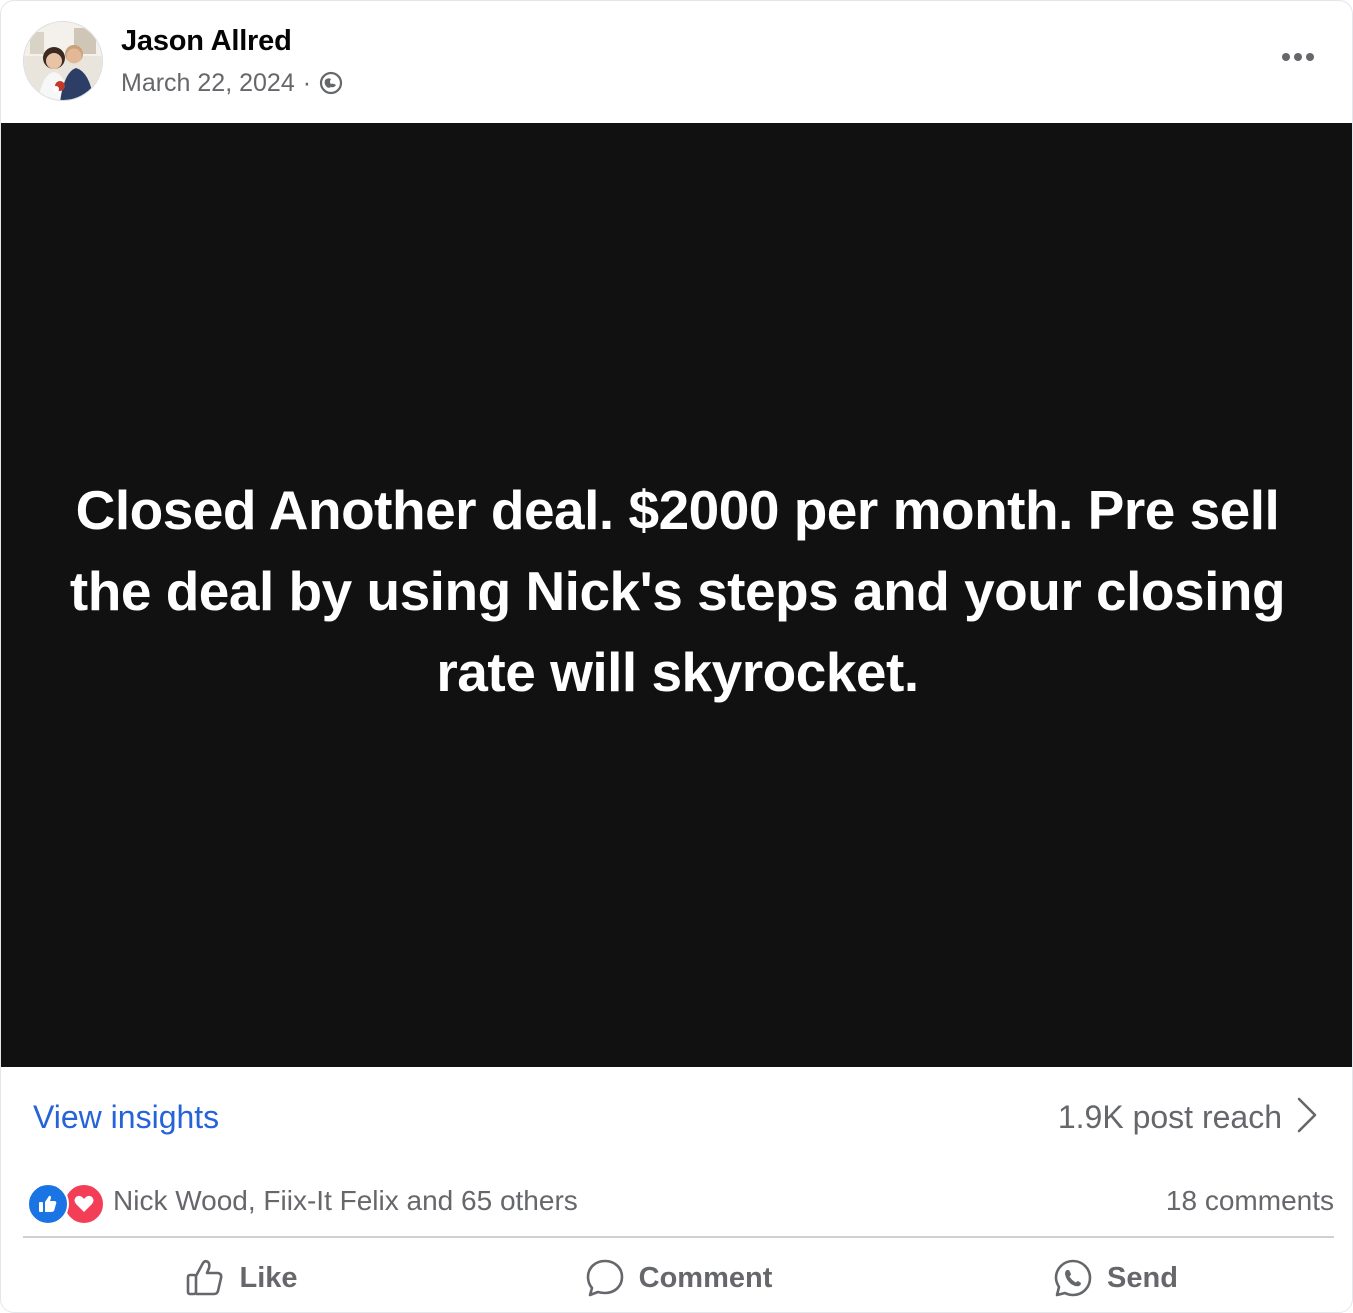 Image resolution: width=1353 pixels, height=1313 pixels. I want to click on avatar-photo, so click(63, 61).